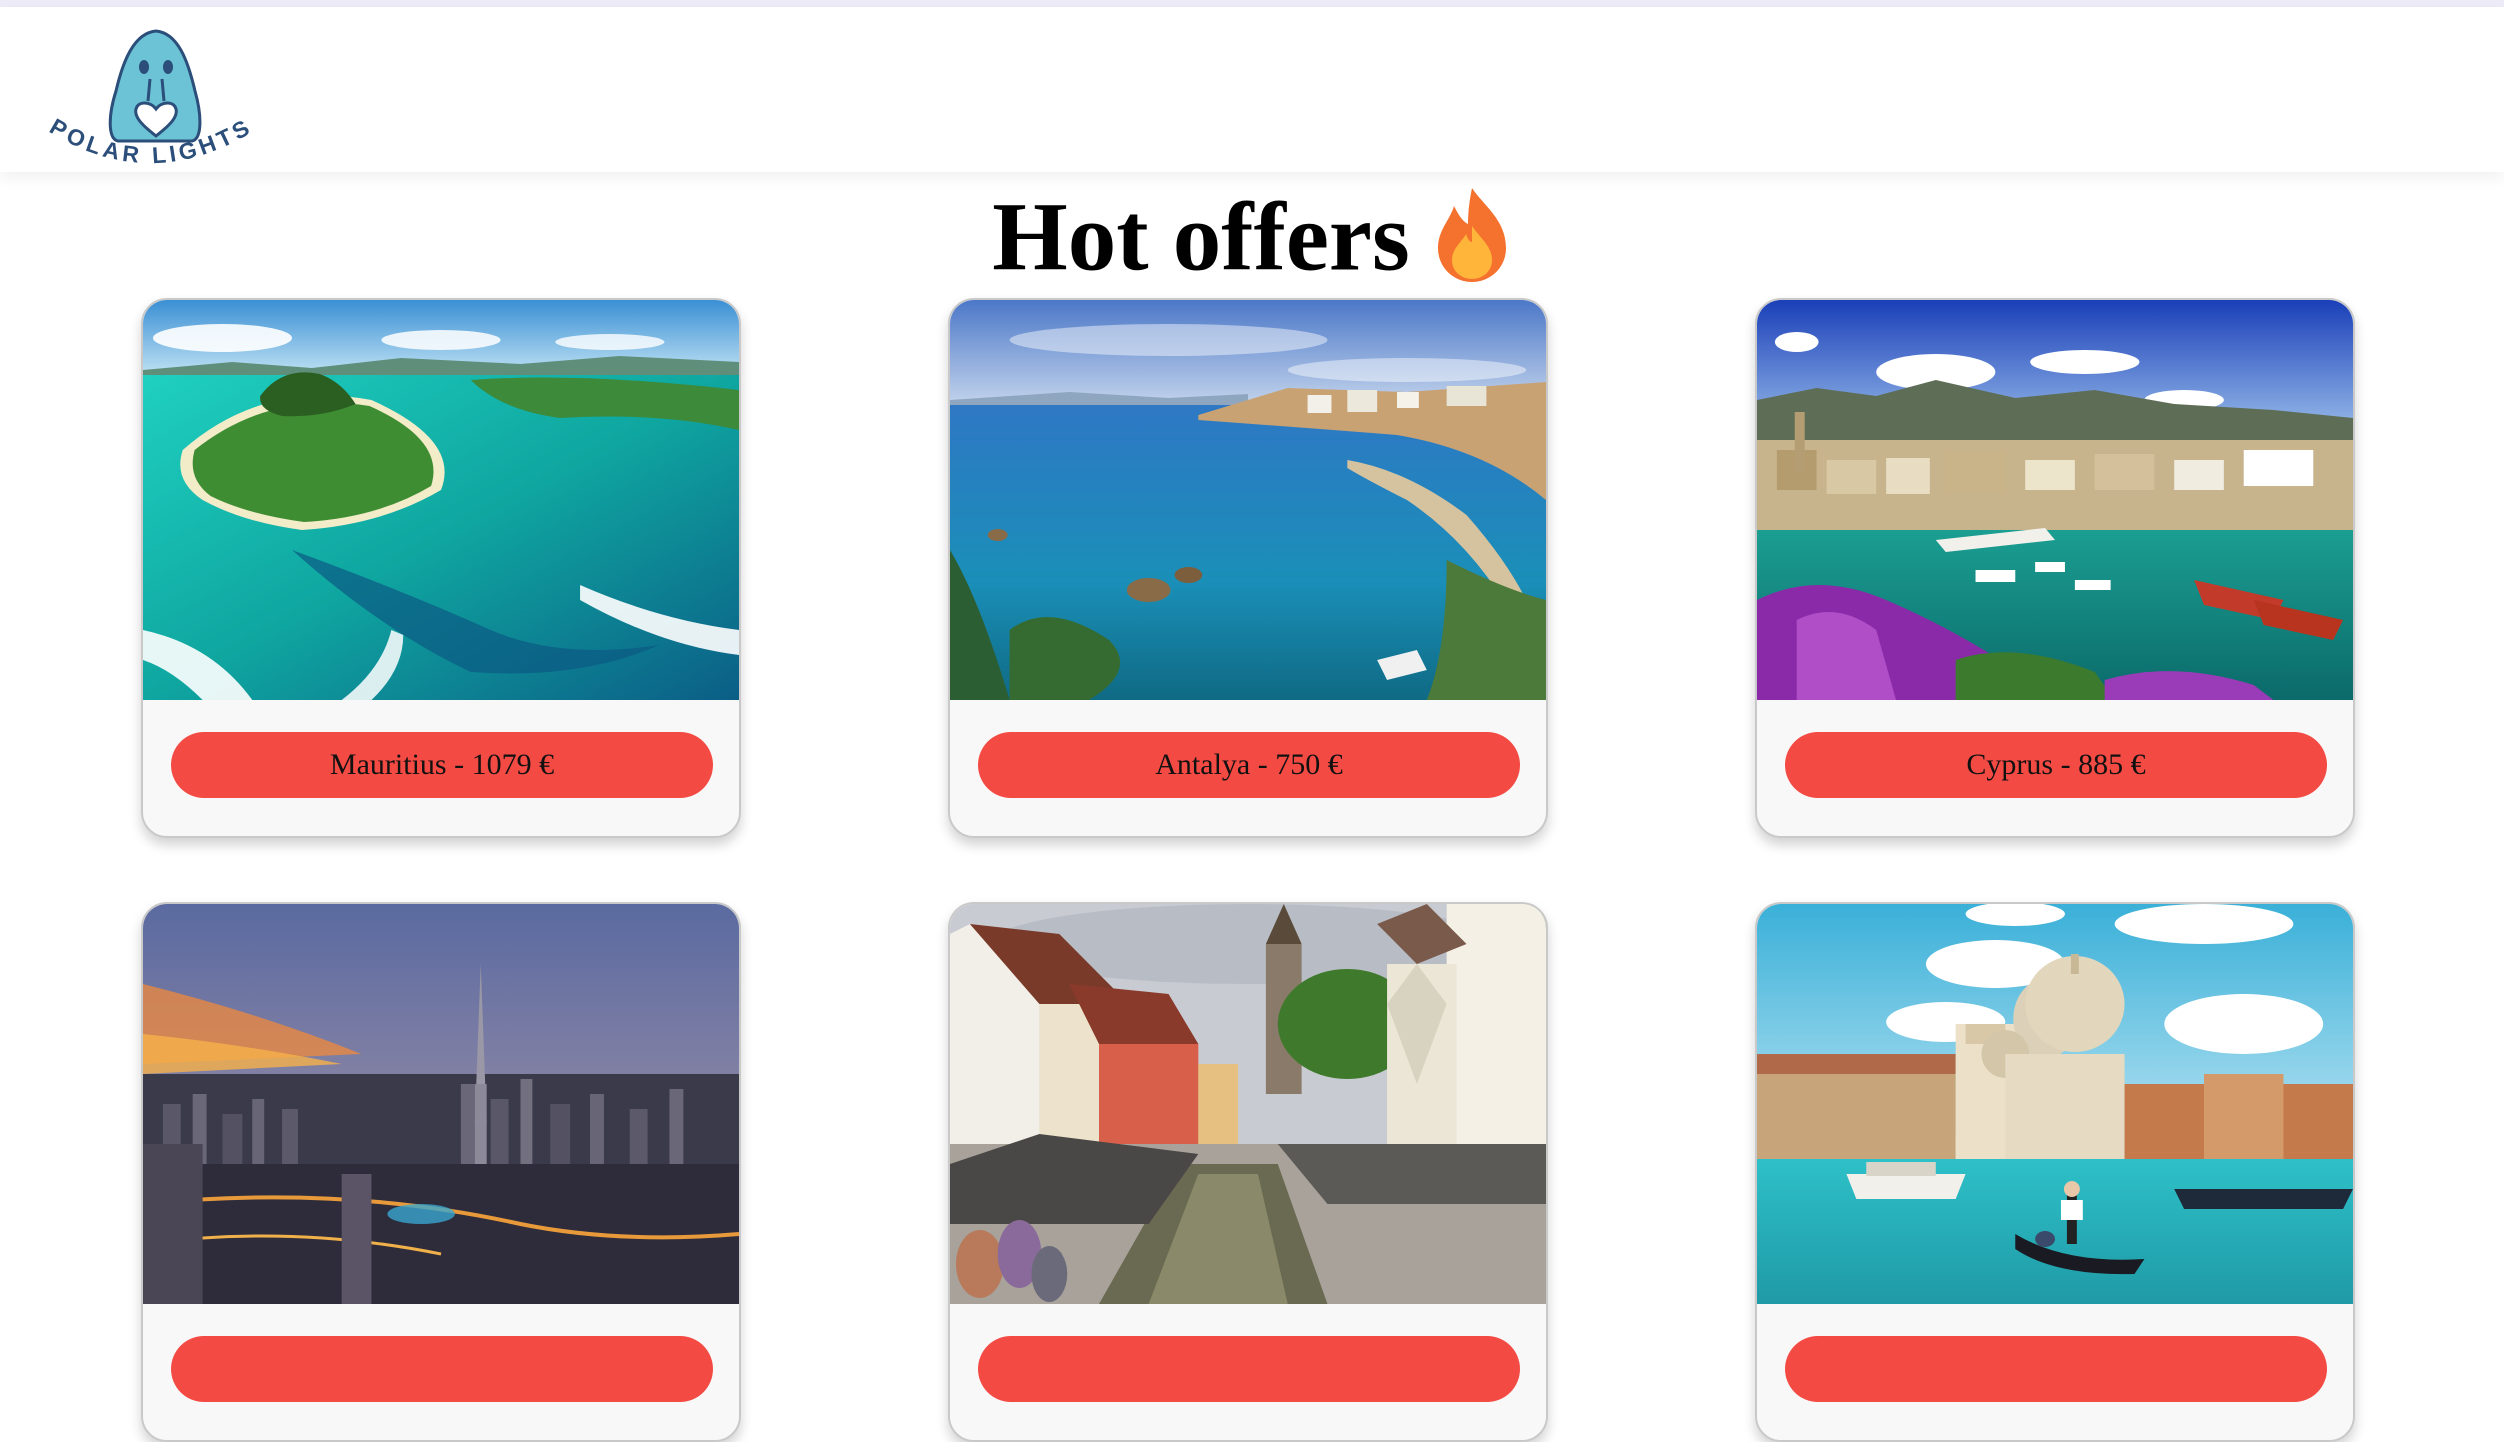 The width and height of the screenshot is (2504, 1442). Describe the element at coordinates (1249, 765) in the screenshot. I see `offer-button: Antalya - 750 €` at that location.